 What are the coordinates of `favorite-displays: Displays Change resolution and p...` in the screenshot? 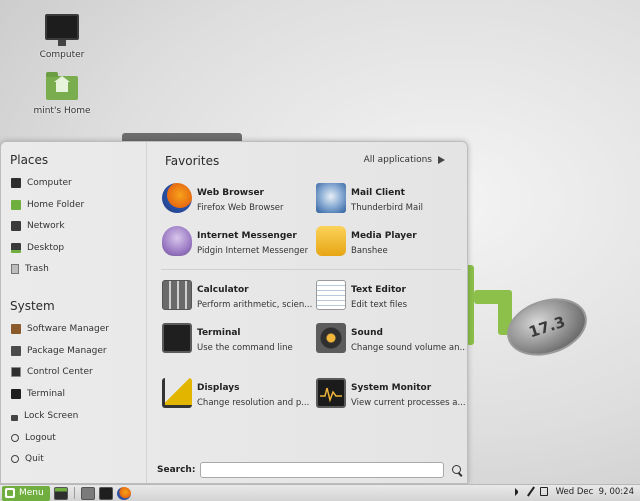 It's located at (237, 395).